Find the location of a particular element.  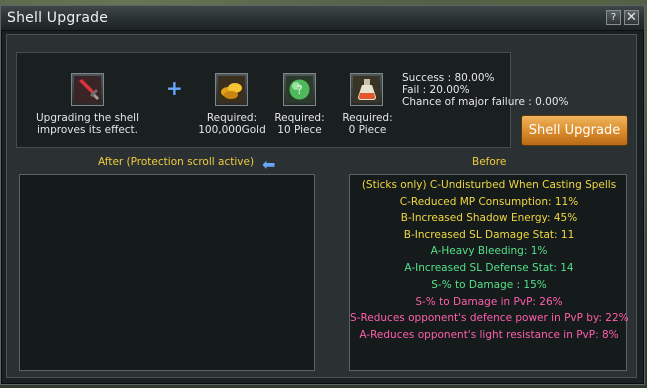

material-requirement: Required: 10 Piece is located at coordinates (299, 124).